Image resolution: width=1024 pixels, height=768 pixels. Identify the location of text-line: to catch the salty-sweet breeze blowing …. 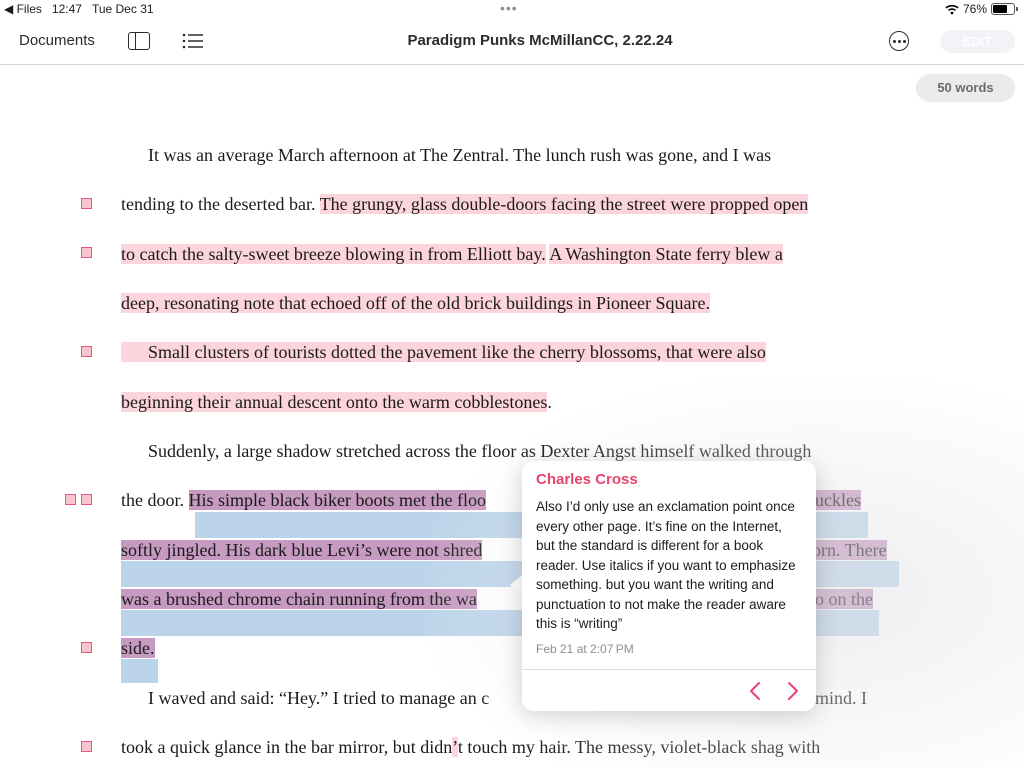
(452, 254).